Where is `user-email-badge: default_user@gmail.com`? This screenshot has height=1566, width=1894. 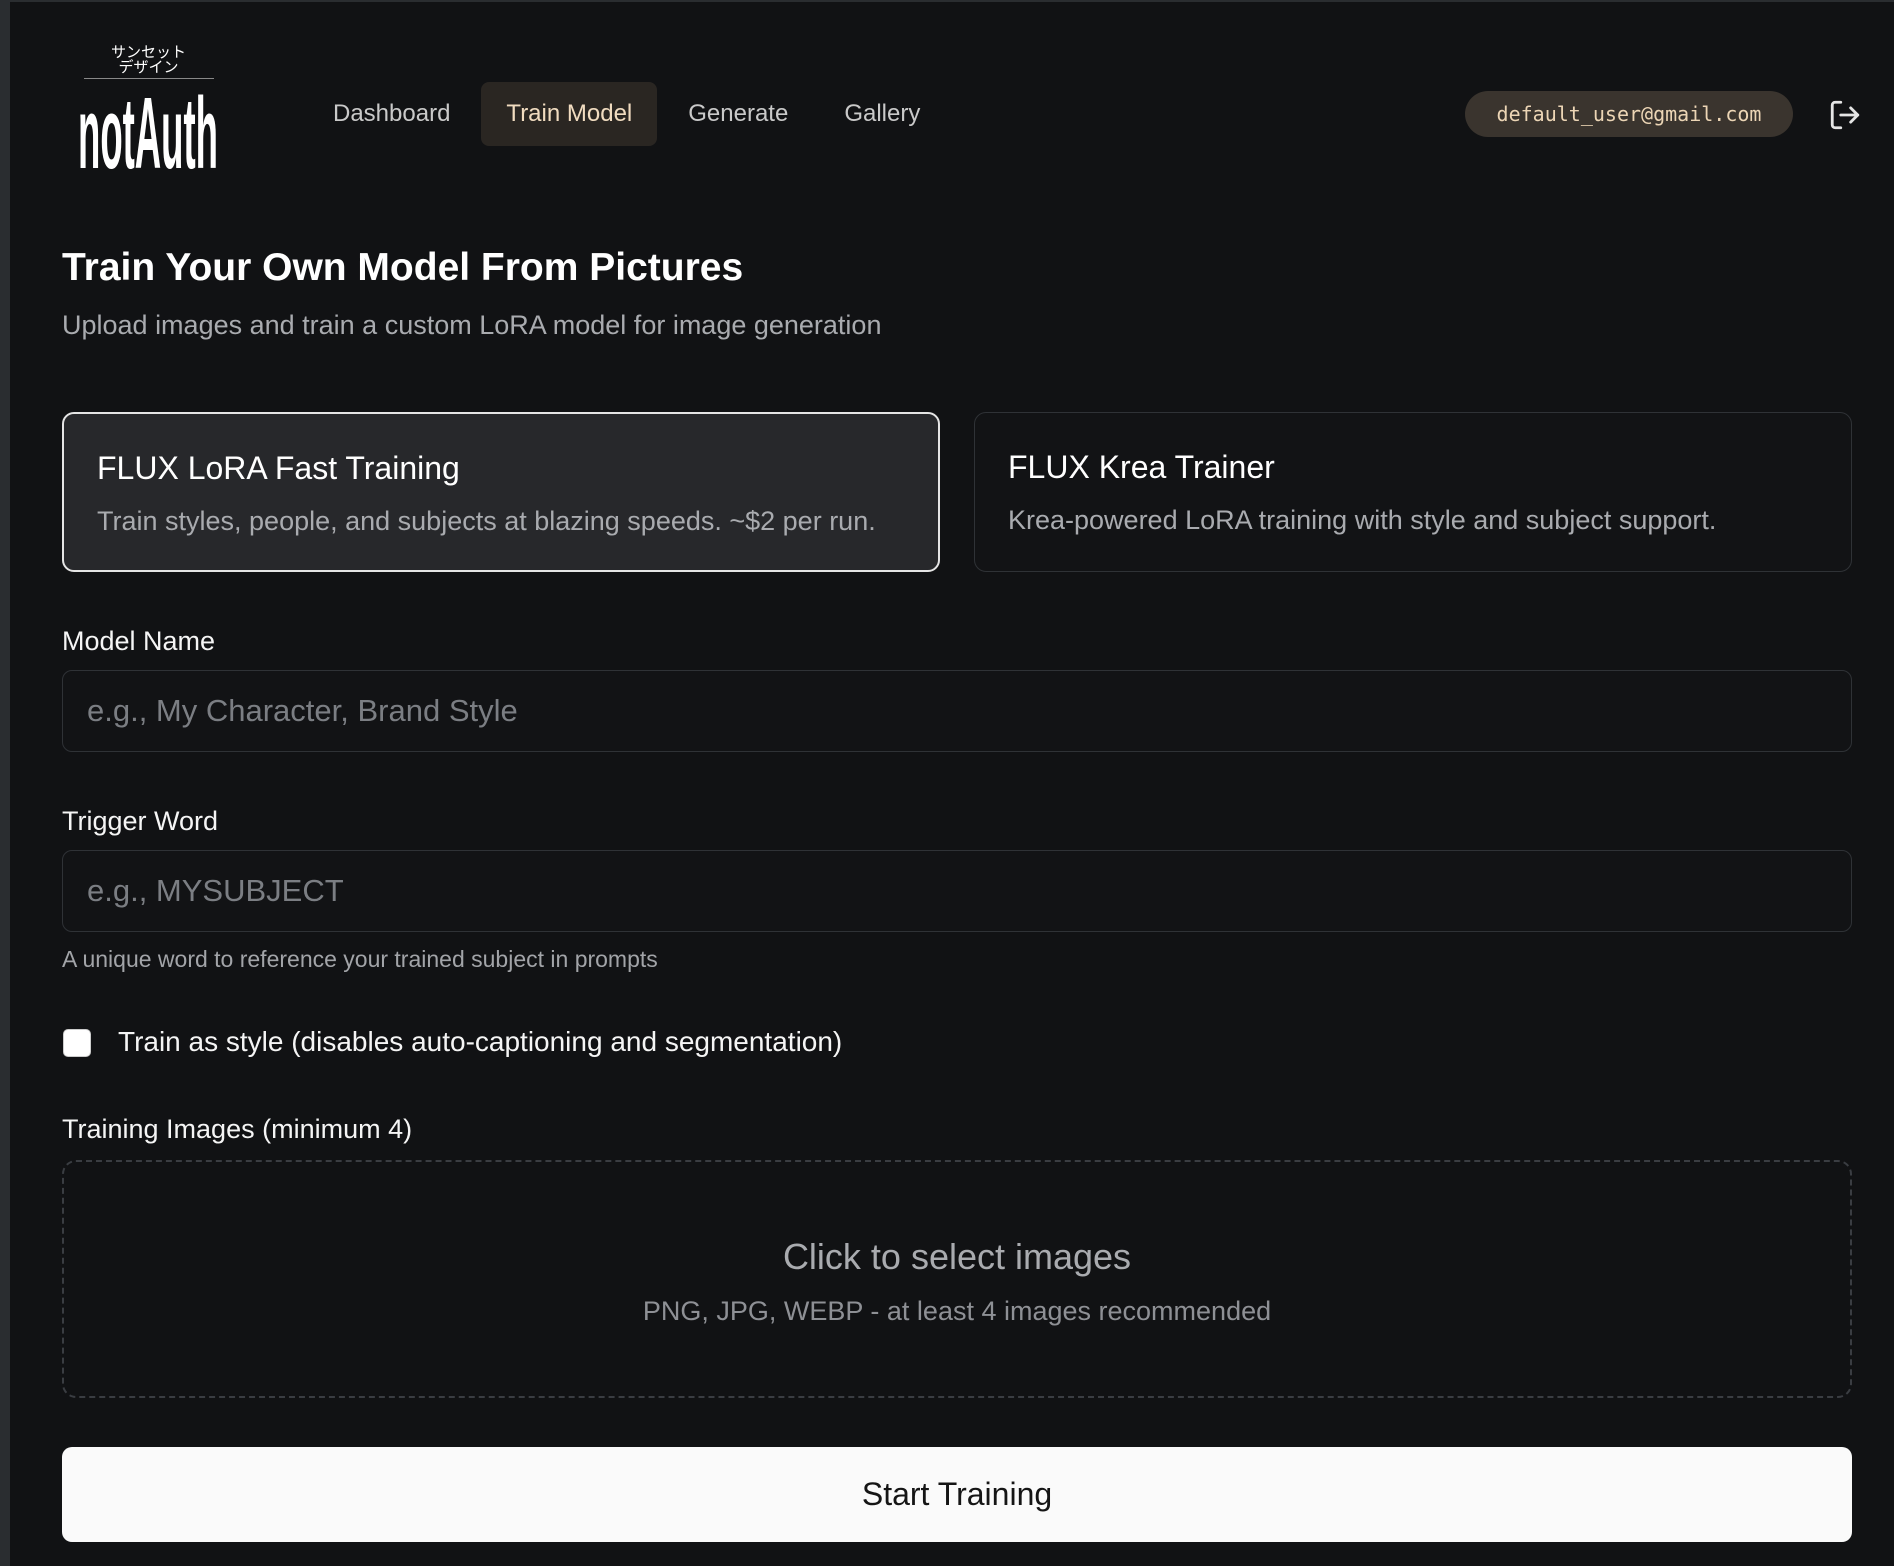 user-email-badge: default_user@gmail.com is located at coordinates (1629, 114).